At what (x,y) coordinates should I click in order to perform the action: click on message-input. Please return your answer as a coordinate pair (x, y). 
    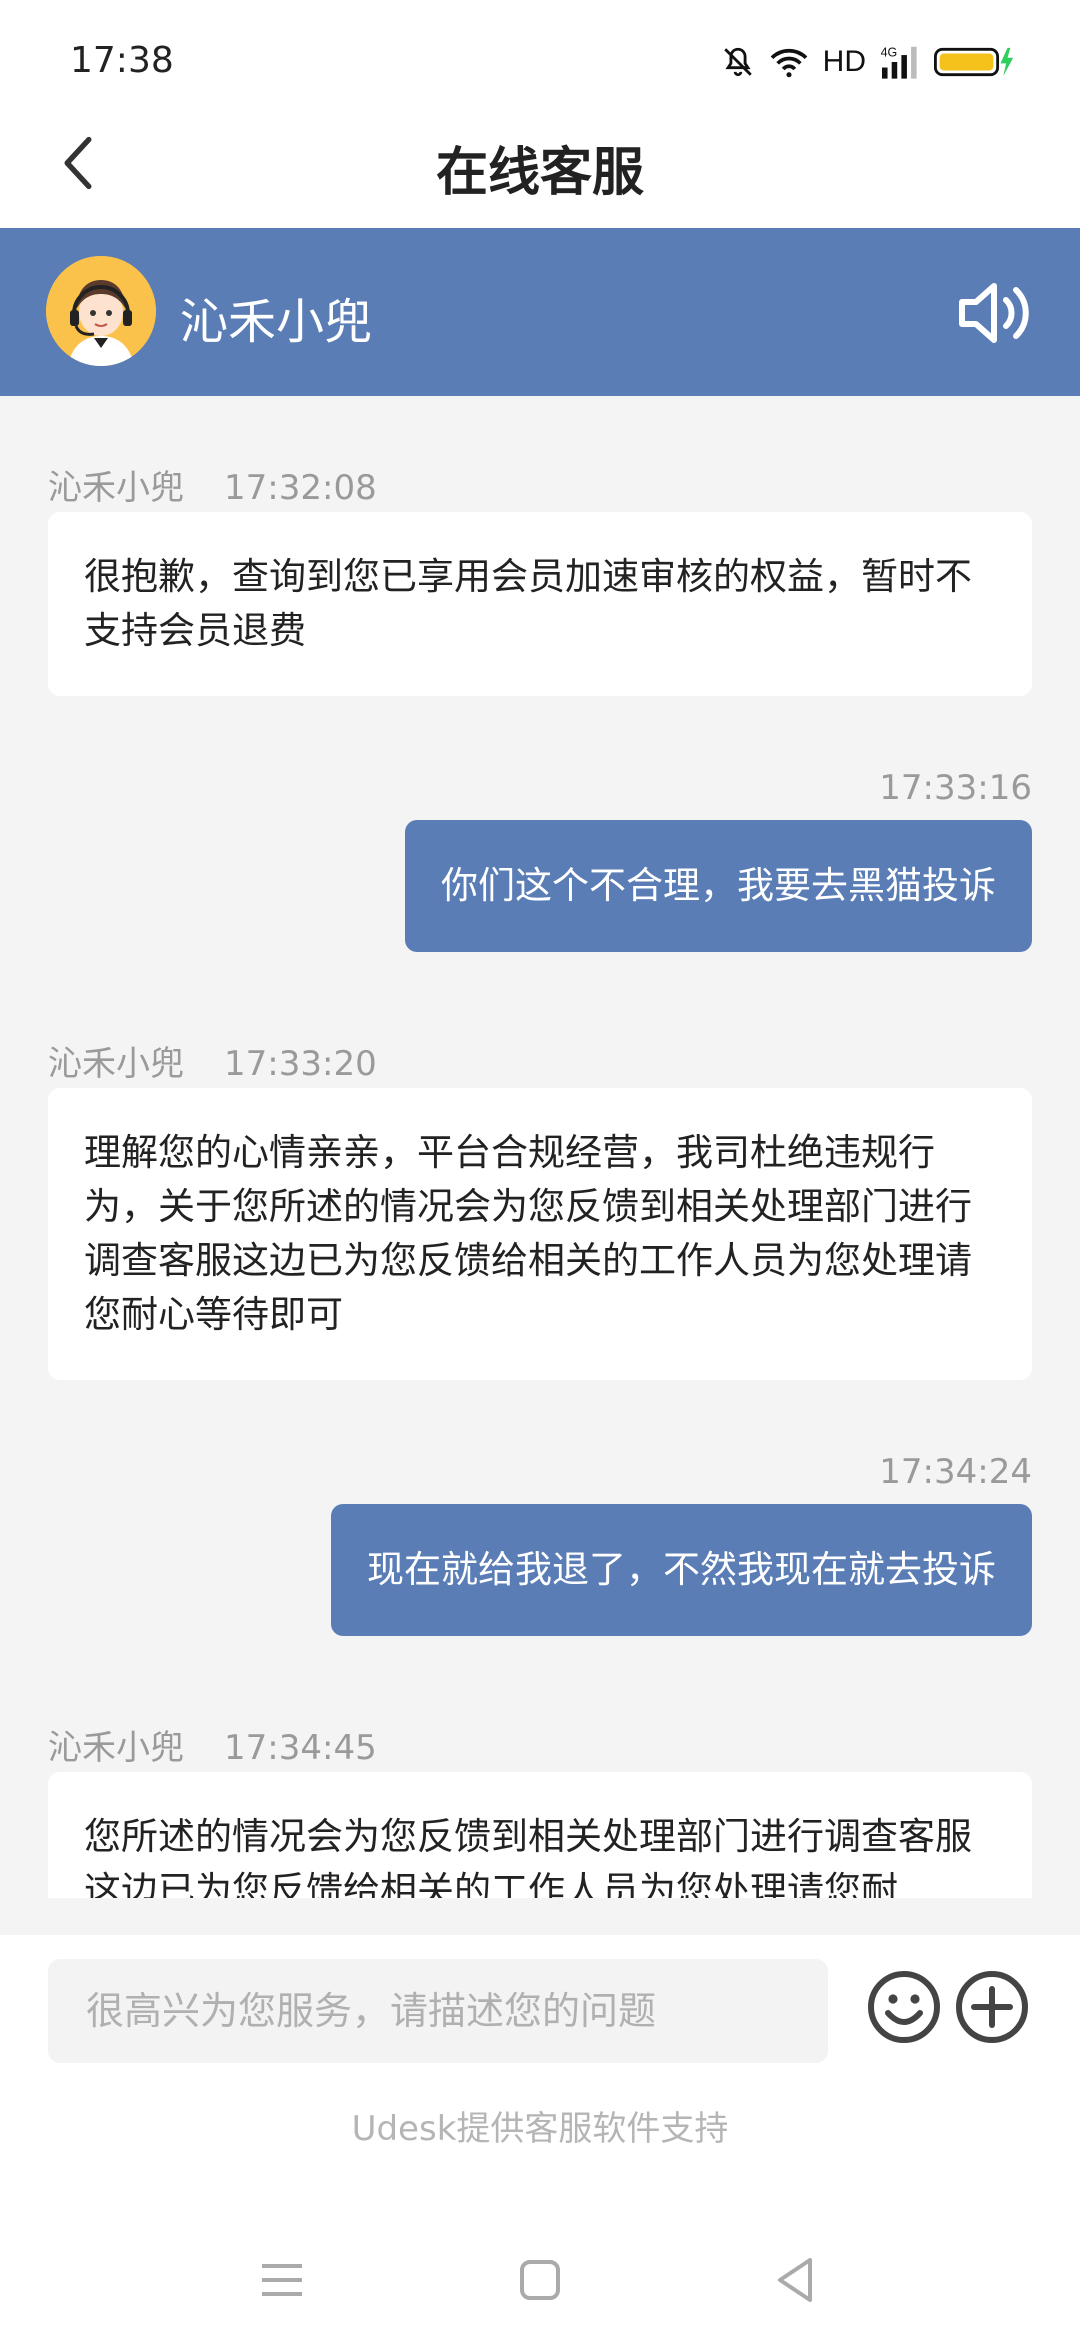
    Looking at the image, I should click on (438, 2011).